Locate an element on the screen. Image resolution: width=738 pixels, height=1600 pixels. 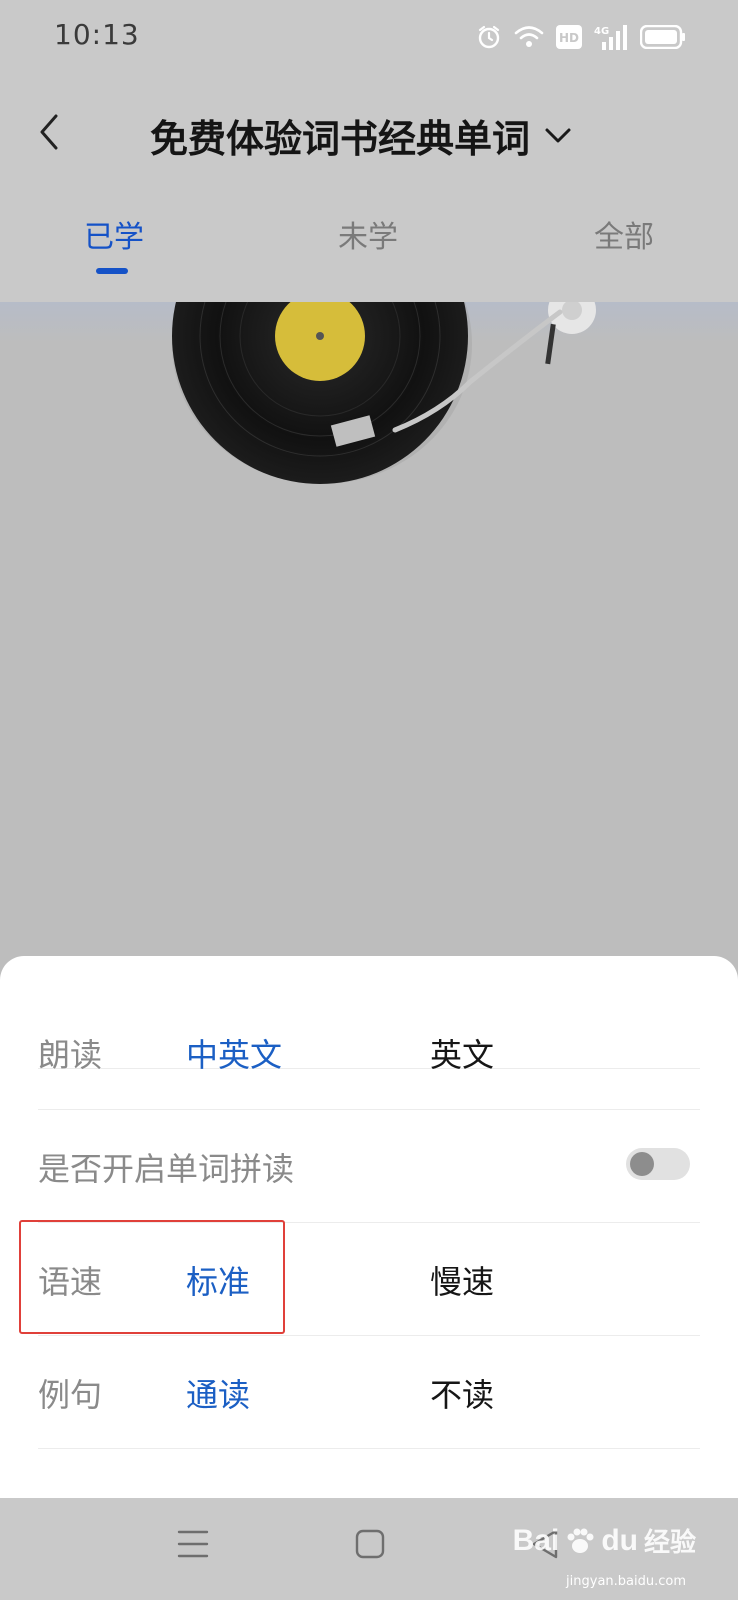
wordbook-selector: 免费体验词书经典单词 is located at coordinates (361, 135).